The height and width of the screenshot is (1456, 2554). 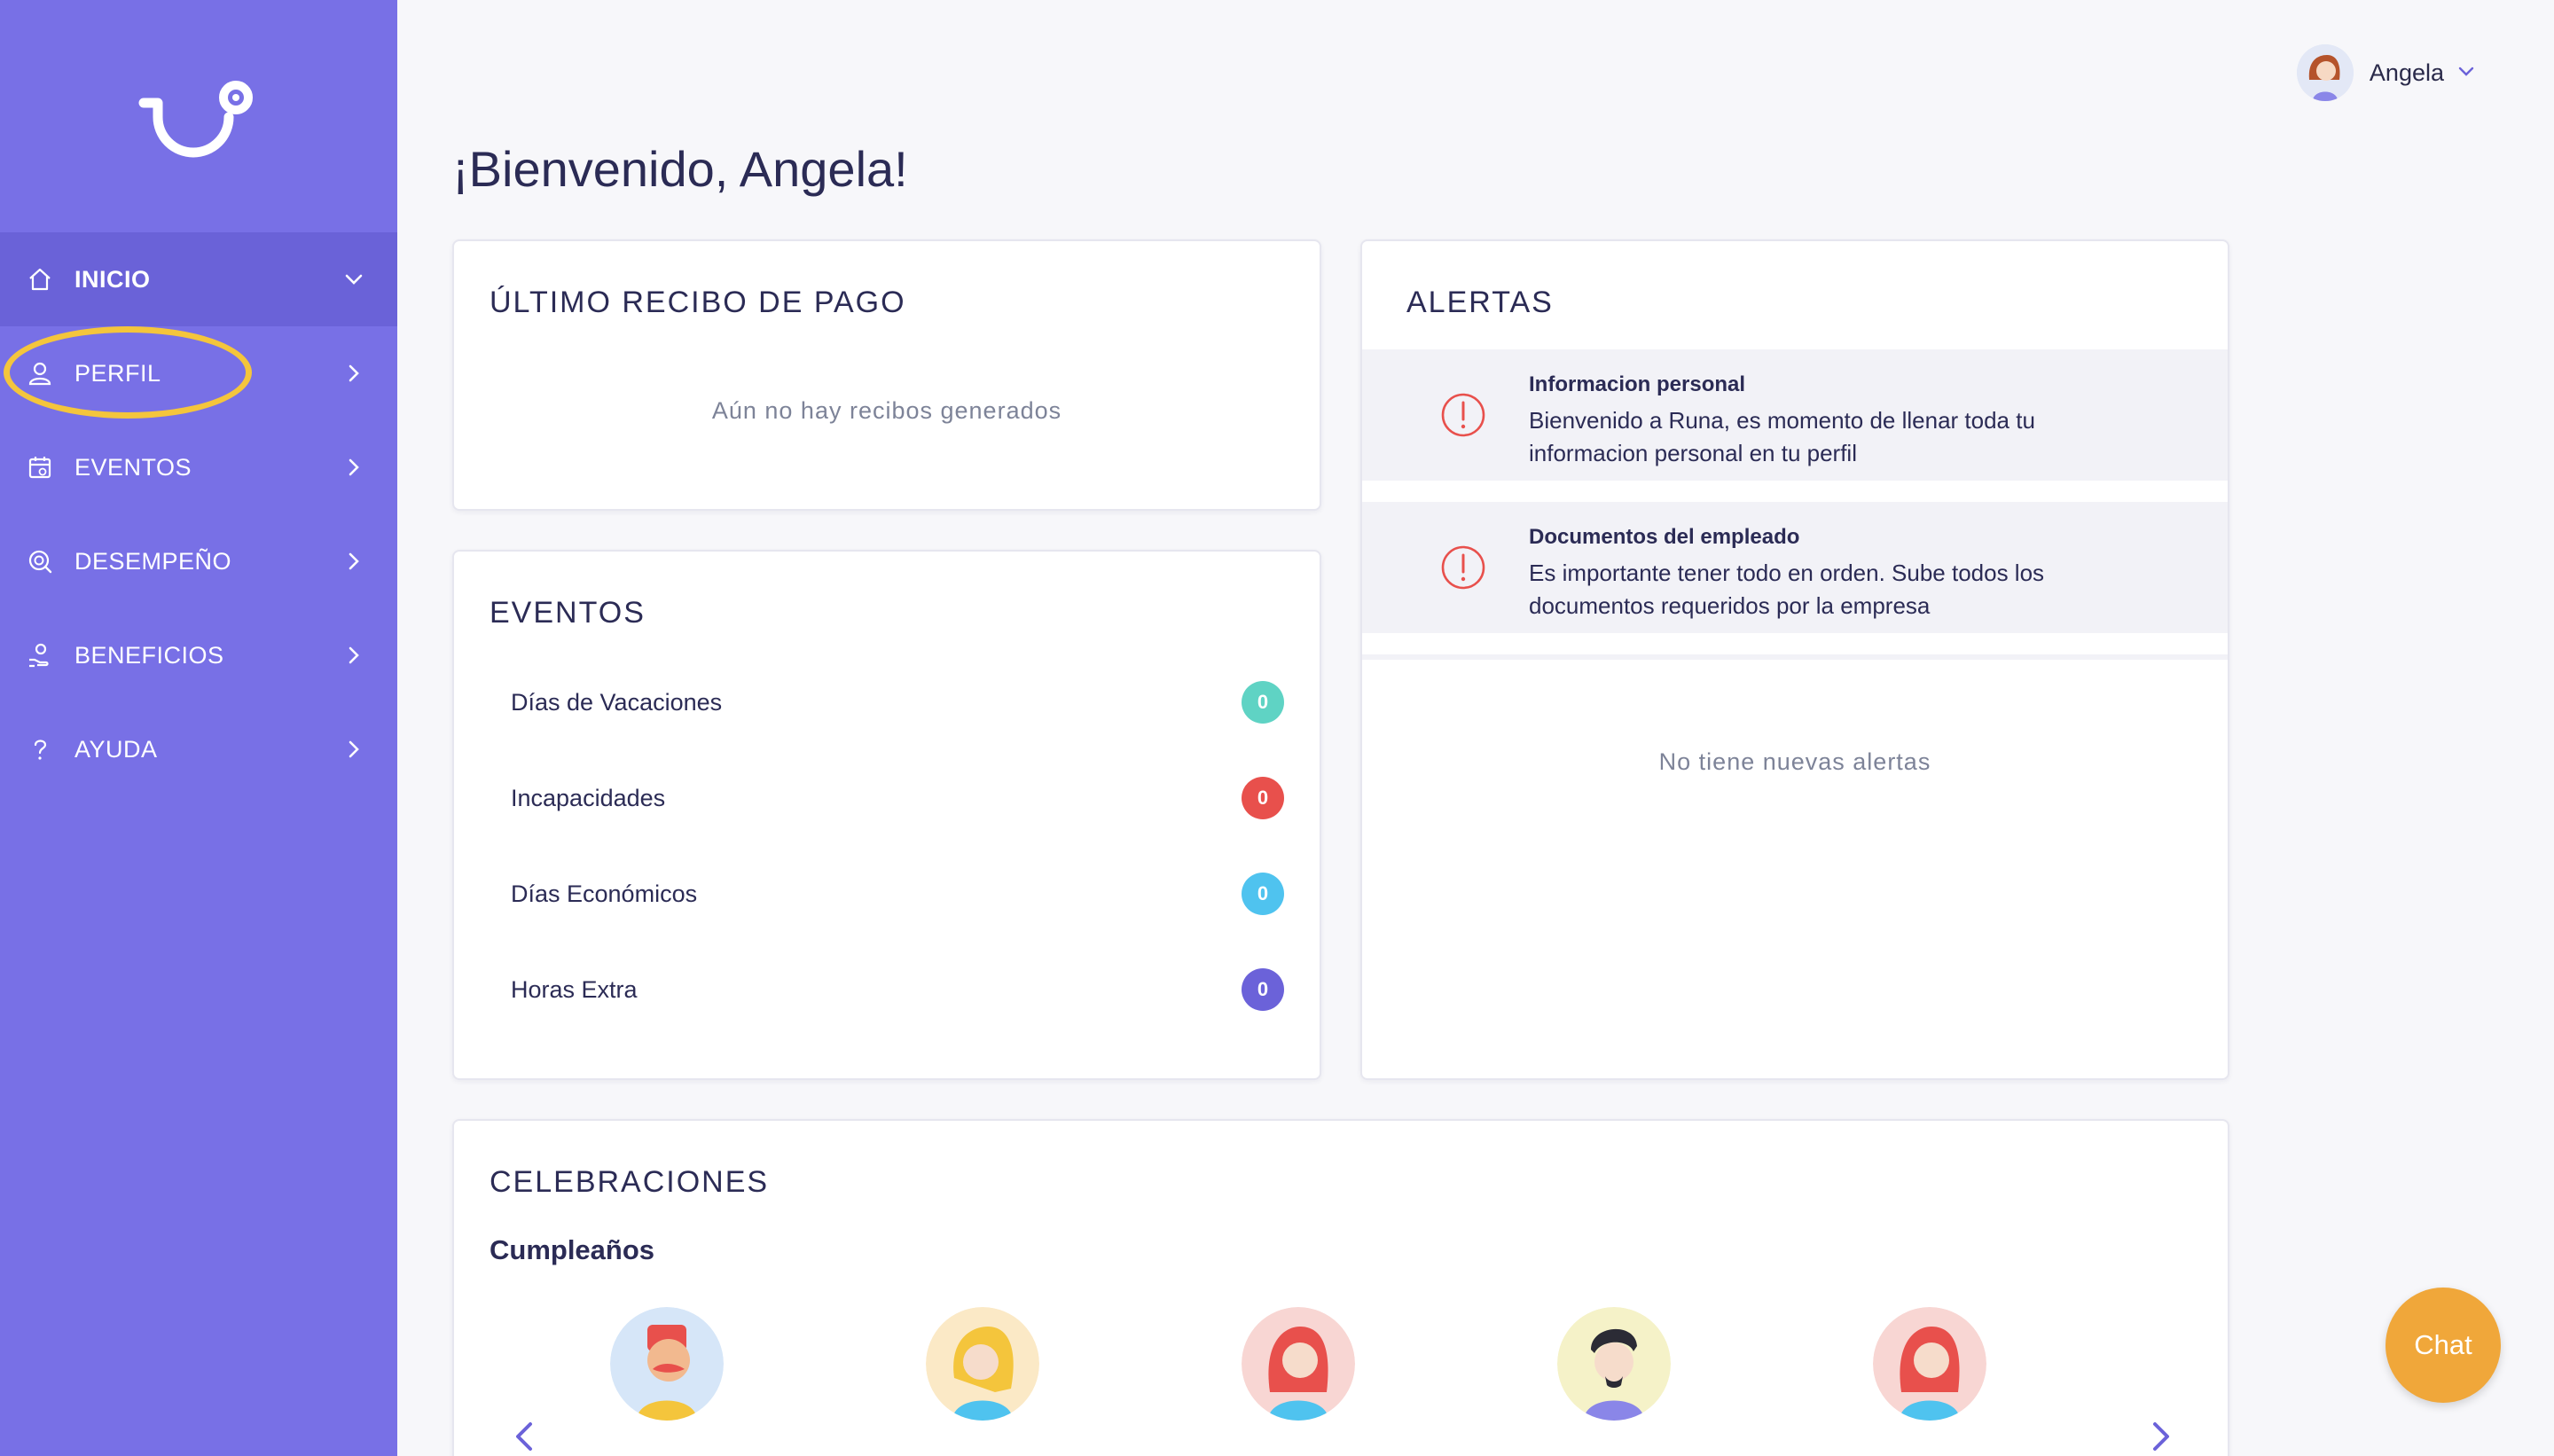 I want to click on chat-button: Chat, so click(x=2443, y=1345).